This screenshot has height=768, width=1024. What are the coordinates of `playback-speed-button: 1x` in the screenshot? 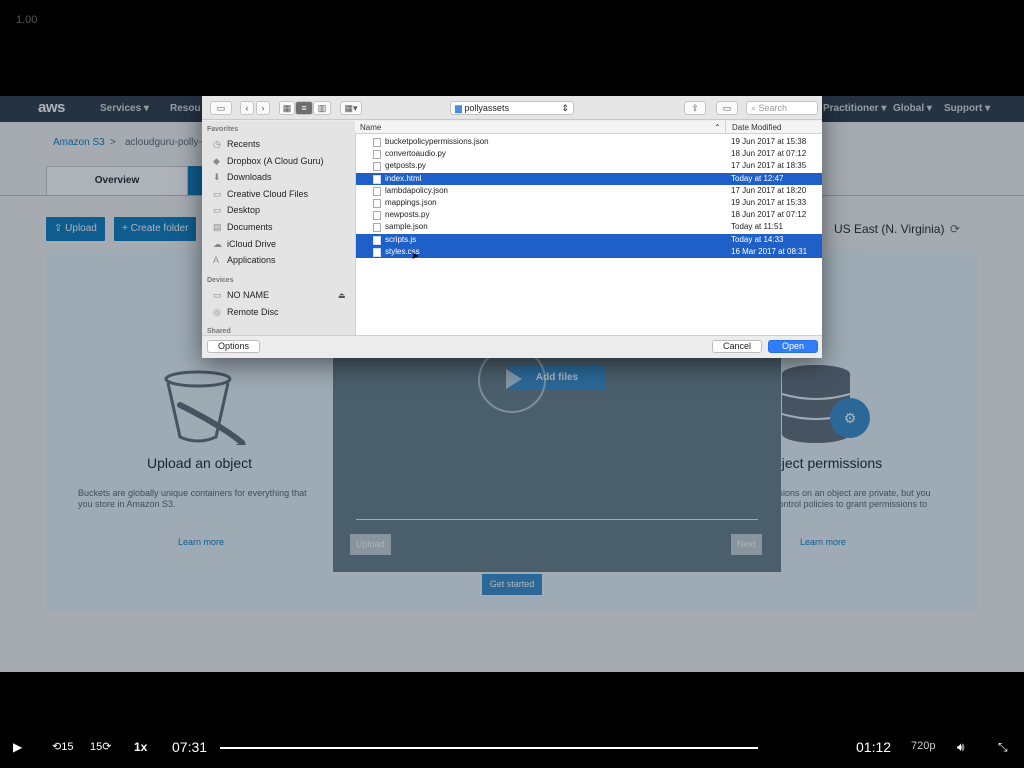 It's located at (140, 747).